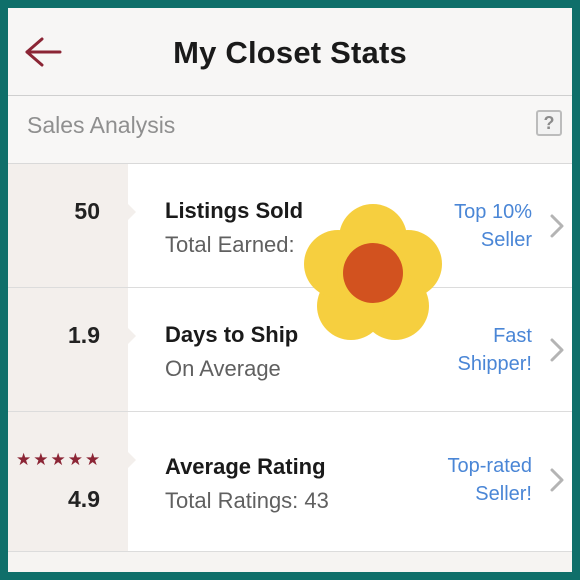 This screenshot has width=580, height=580. What do you see at coordinates (72, 349) in the screenshot?
I see `stat-column: 1.9` at bounding box center [72, 349].